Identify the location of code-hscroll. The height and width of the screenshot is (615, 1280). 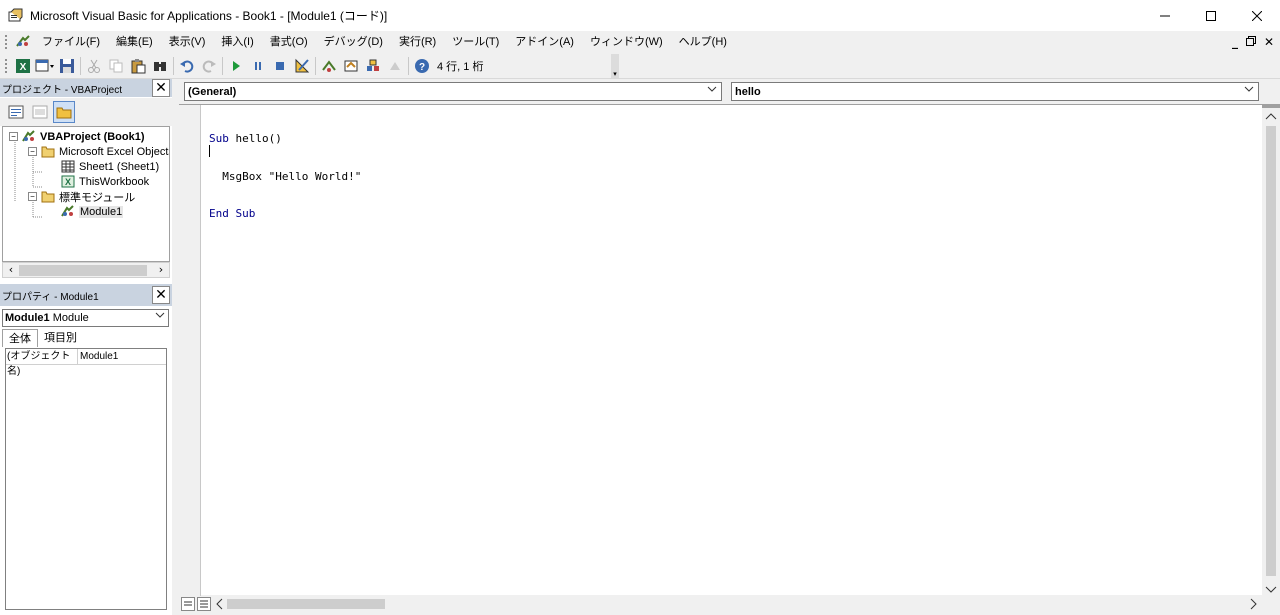
(738, 604).